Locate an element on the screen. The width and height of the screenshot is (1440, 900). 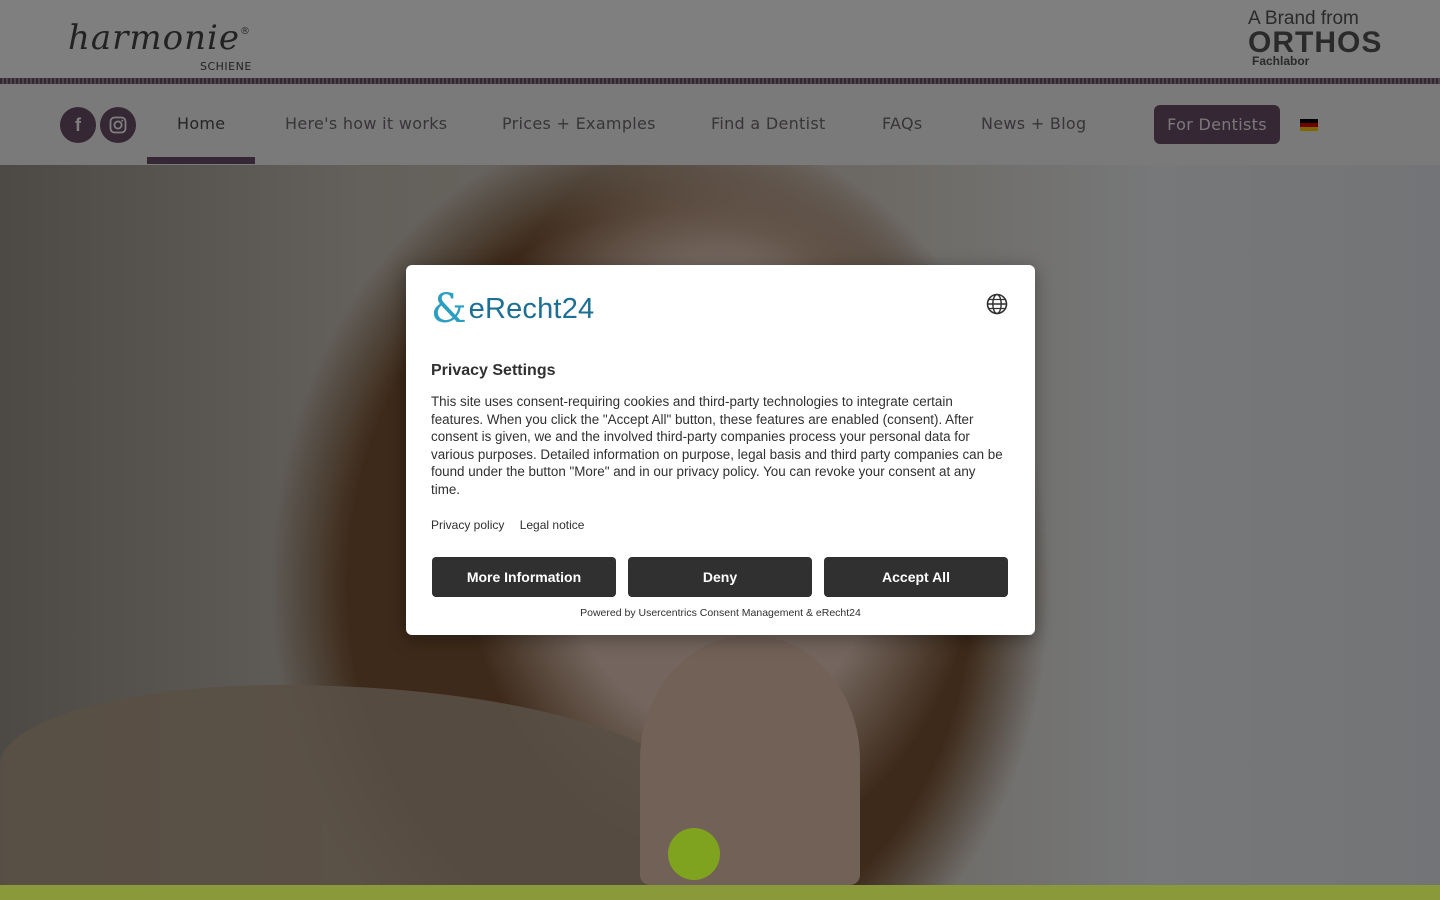
erecht24-symbol-icon: & is located at coordinates (449, 309).